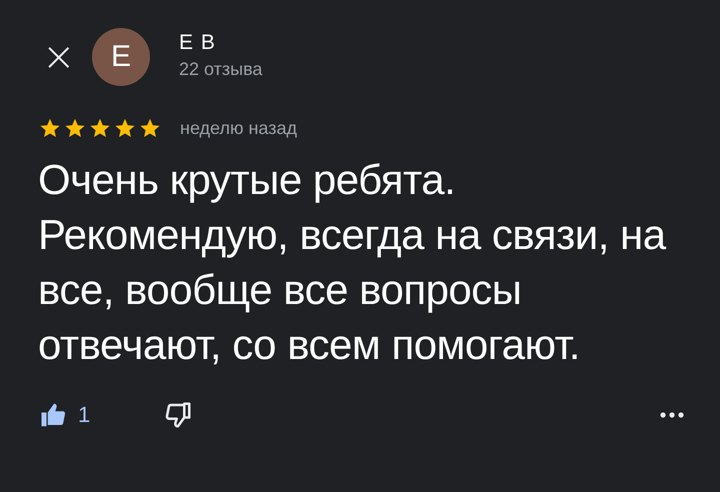 Image resolution: width=720 pixels, height=492 pixels. Describe the element at coordinates (67, 57) in the screenshot. I see `close-button: ×` at that location.